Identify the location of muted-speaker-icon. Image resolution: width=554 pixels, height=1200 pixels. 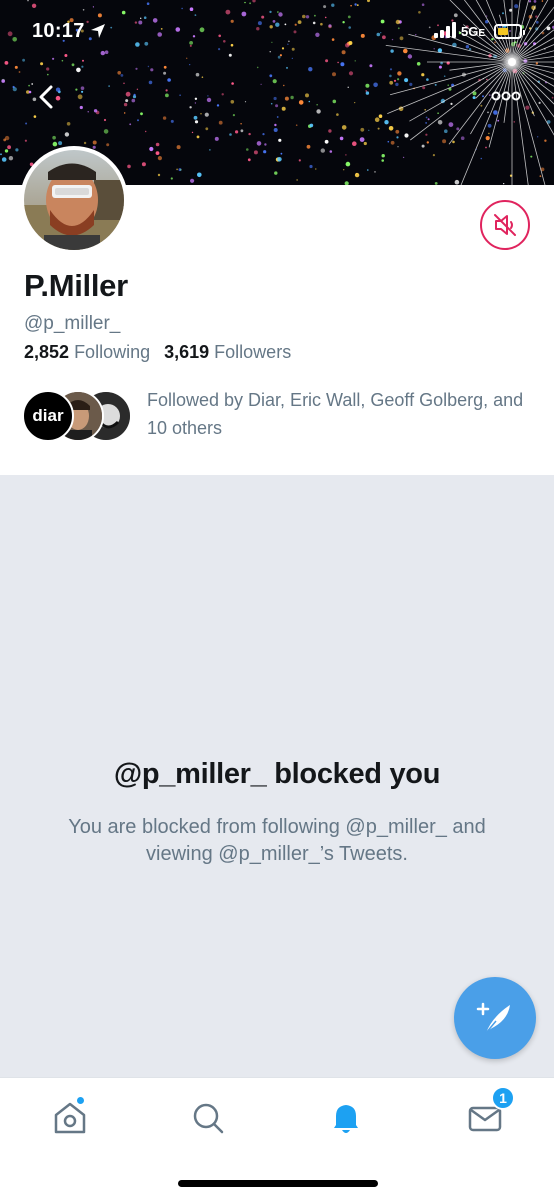
(505, 225).